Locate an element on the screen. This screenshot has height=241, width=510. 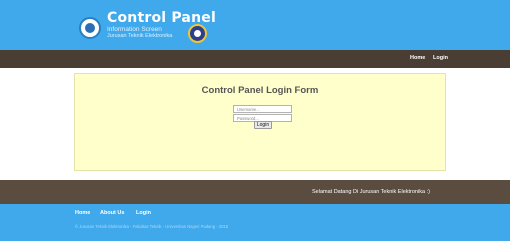
footer-about-link: About Us is located at coordinates (112, 213).